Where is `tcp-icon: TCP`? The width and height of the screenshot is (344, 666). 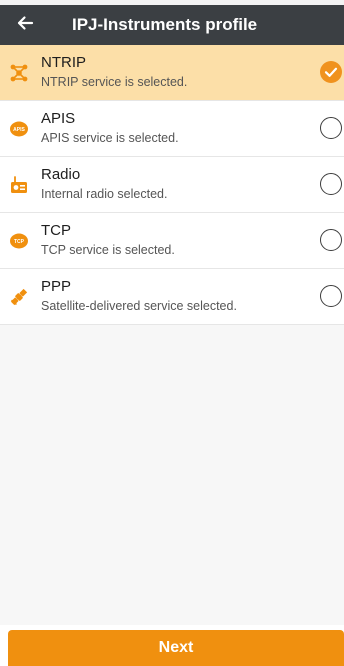
tcp-icon: TCP is located at coordinates (19, 241).